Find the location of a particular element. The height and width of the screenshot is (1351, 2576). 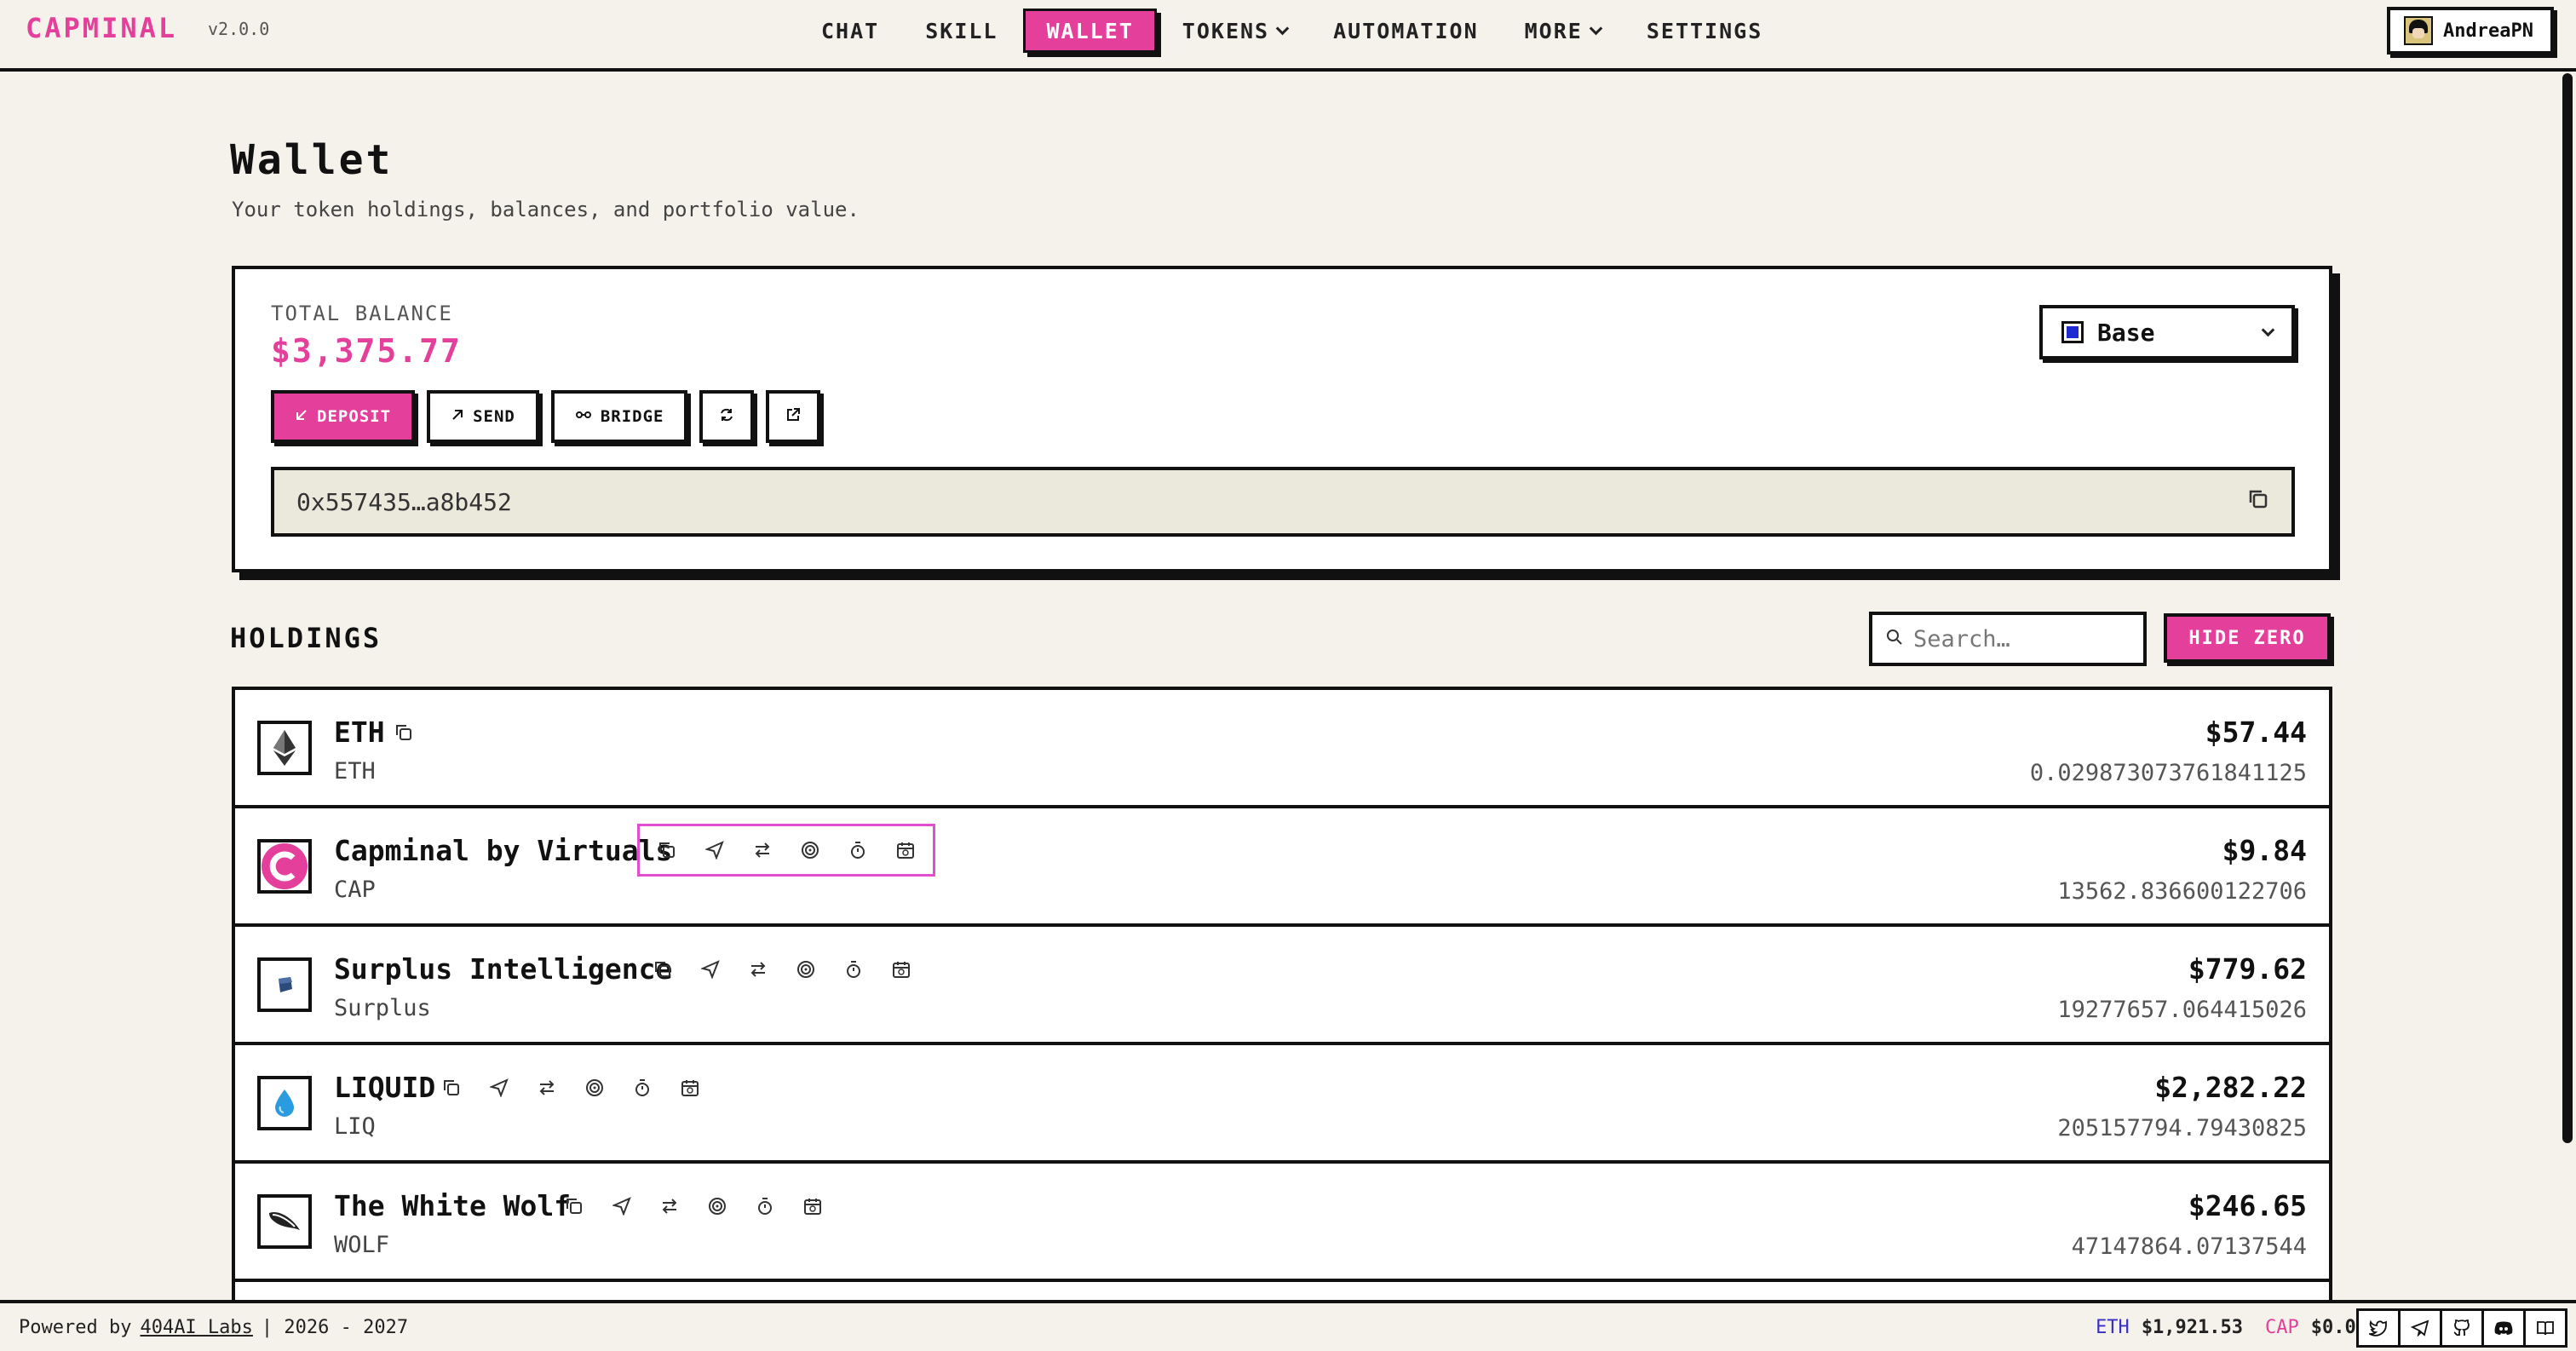

nav-chat: CHAT is located at coordinates (851, 31).